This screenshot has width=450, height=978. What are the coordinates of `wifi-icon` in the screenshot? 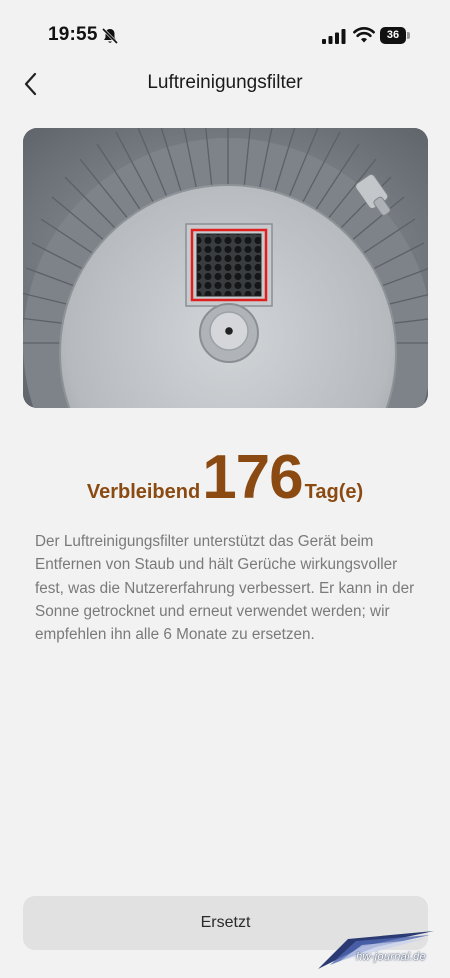 It's located at (364, 35).